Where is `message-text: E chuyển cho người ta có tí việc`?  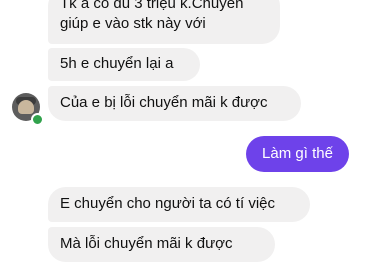 message-text: E chuyển cho người ta có tí việc is located at coordinates (167, 203).